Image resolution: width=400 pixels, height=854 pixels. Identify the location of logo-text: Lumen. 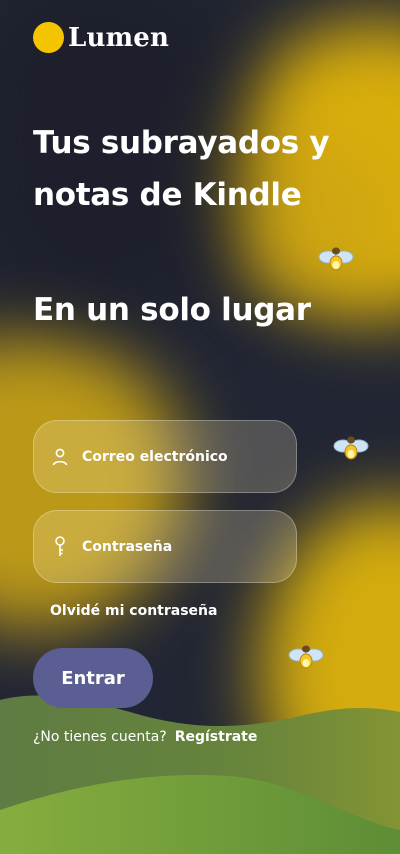
(119, 37).